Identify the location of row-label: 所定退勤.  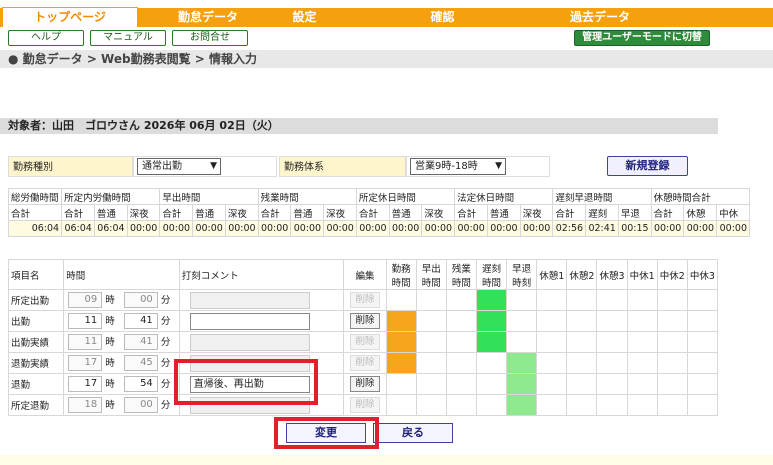
(36, 405).